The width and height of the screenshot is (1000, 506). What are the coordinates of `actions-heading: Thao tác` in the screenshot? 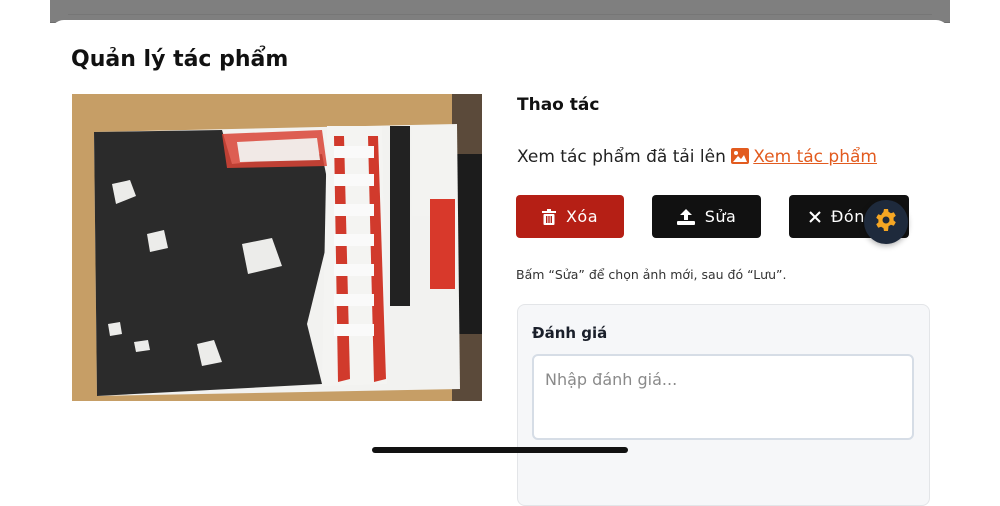 It's located at (558, 105).